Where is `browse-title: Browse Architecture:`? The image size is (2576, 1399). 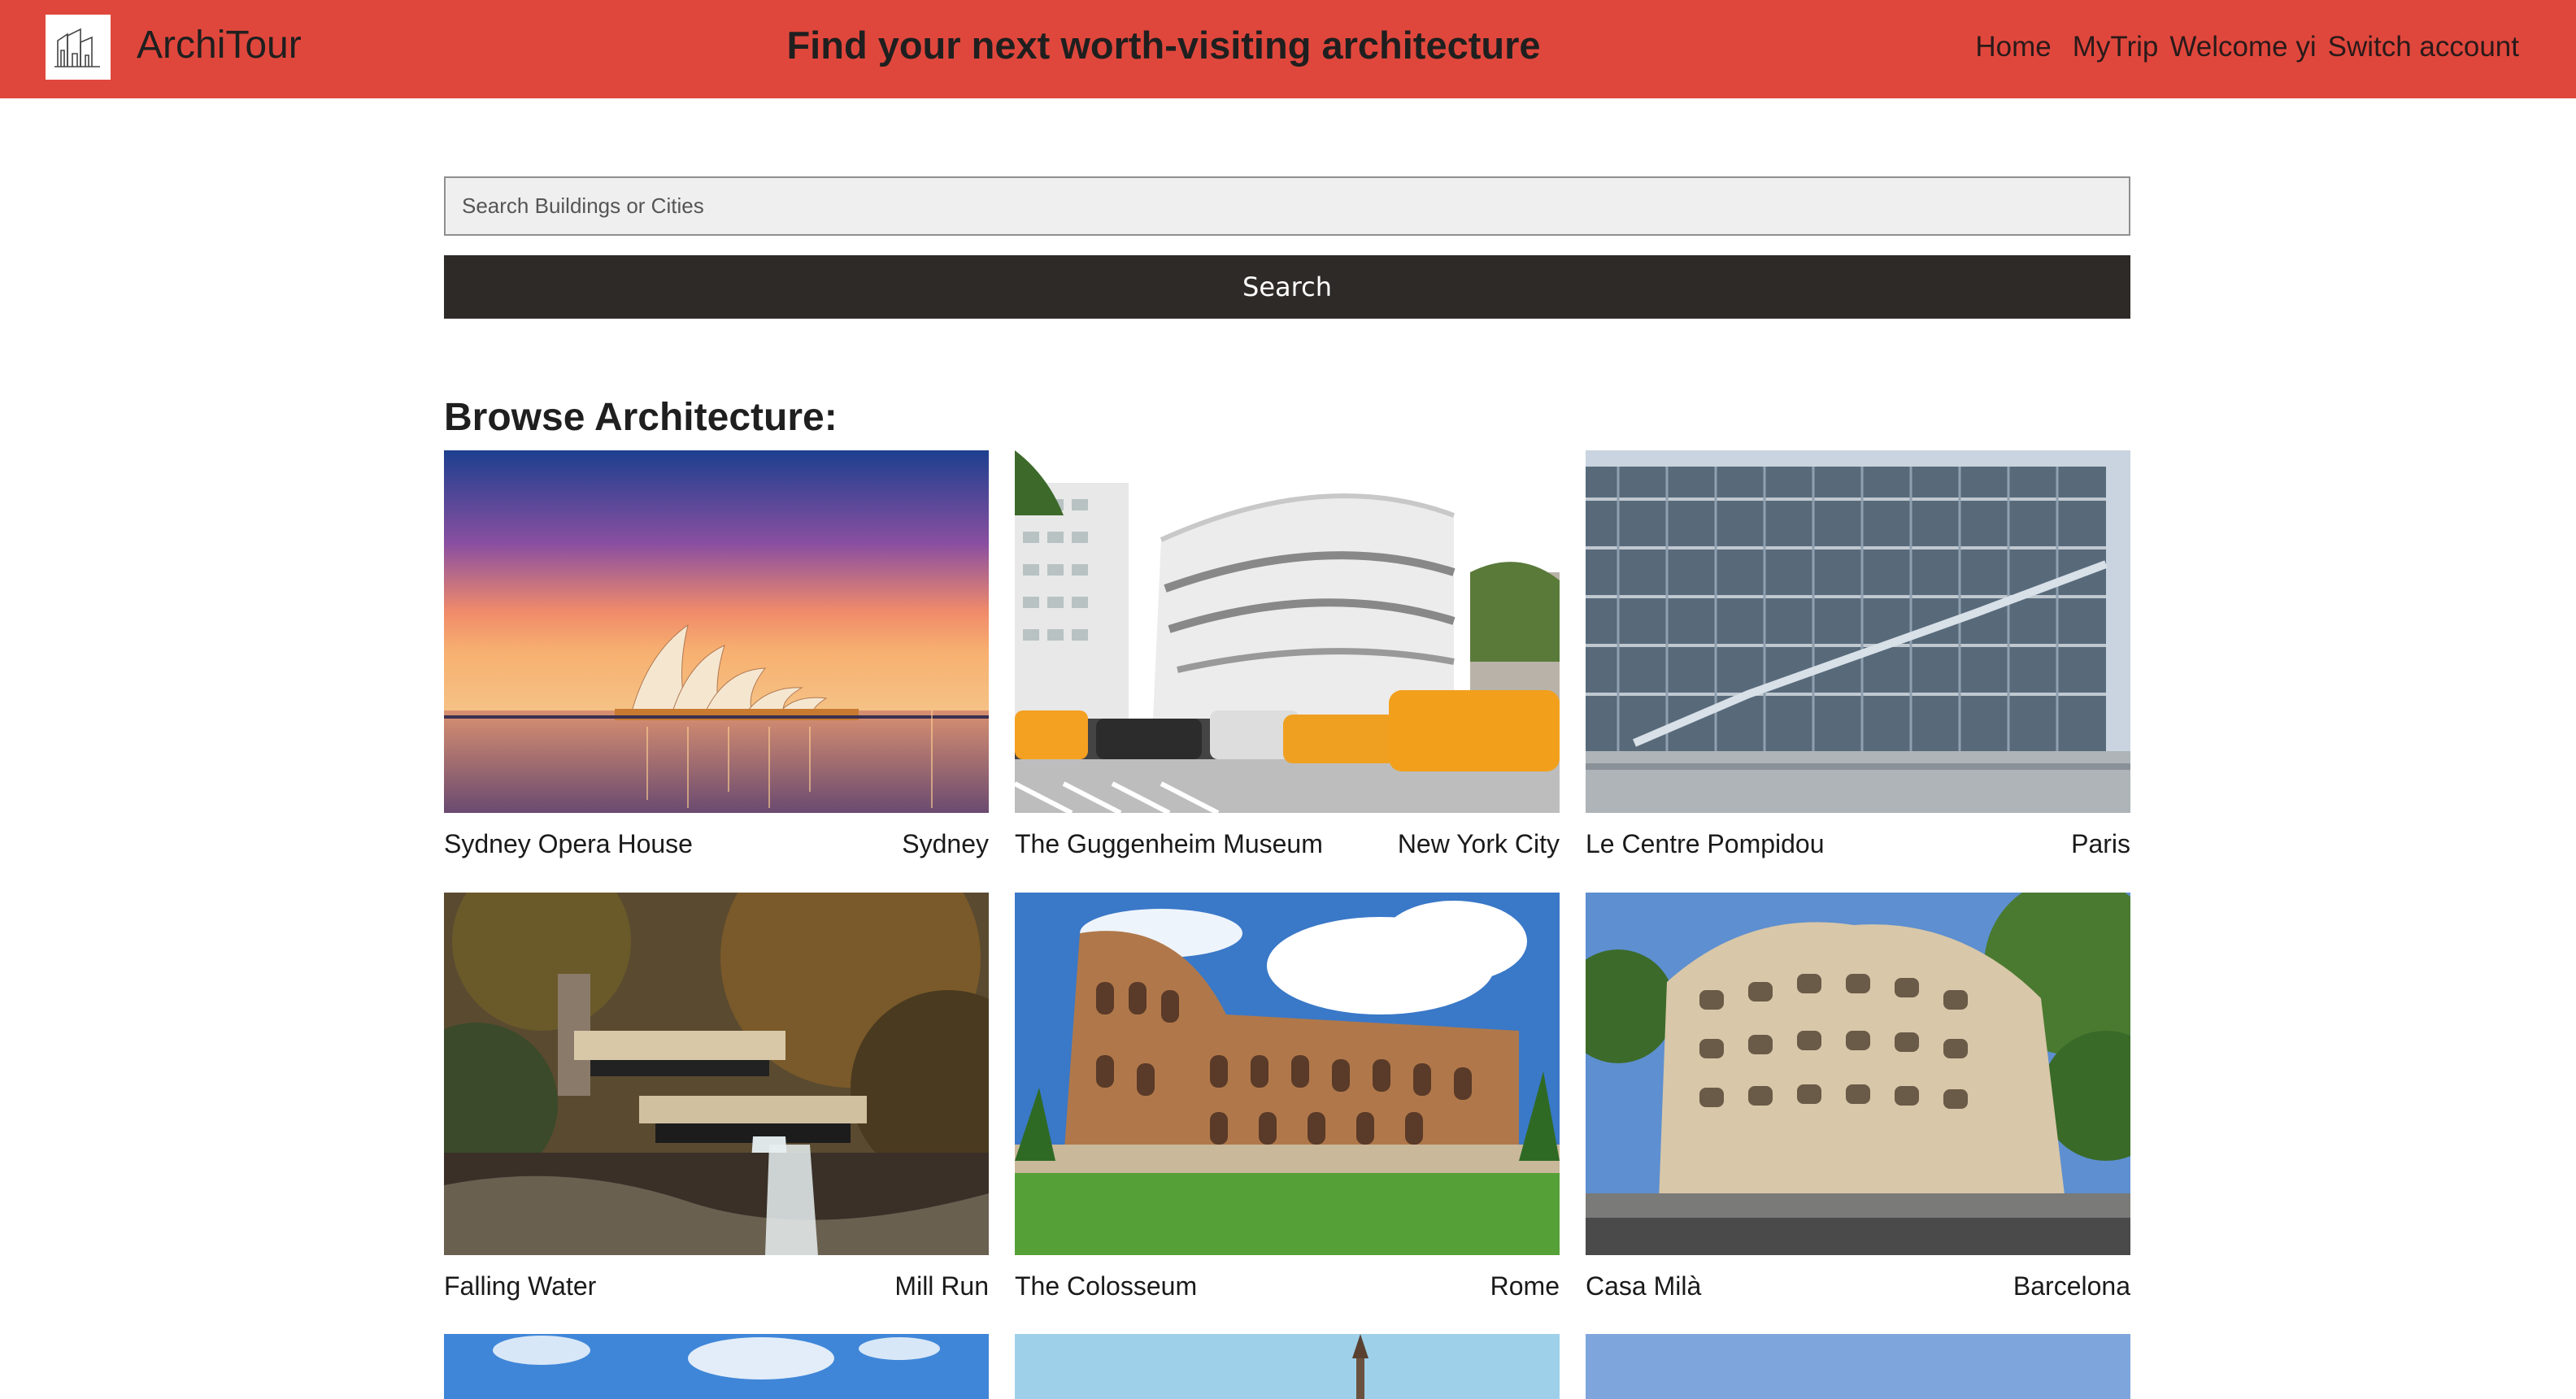
browse-title: Browse Architecture: is located at coordinates (641, 417).